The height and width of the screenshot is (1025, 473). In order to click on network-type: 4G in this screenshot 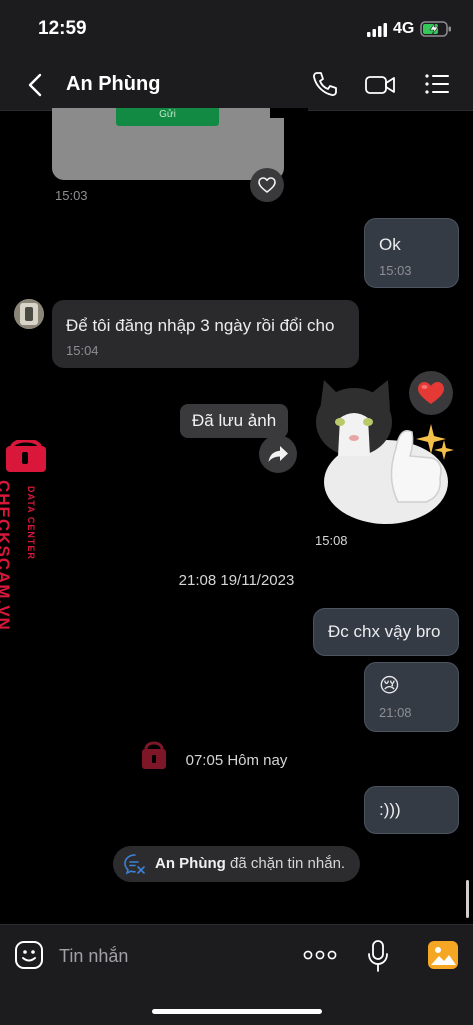, I will do `click(404, 28)`.